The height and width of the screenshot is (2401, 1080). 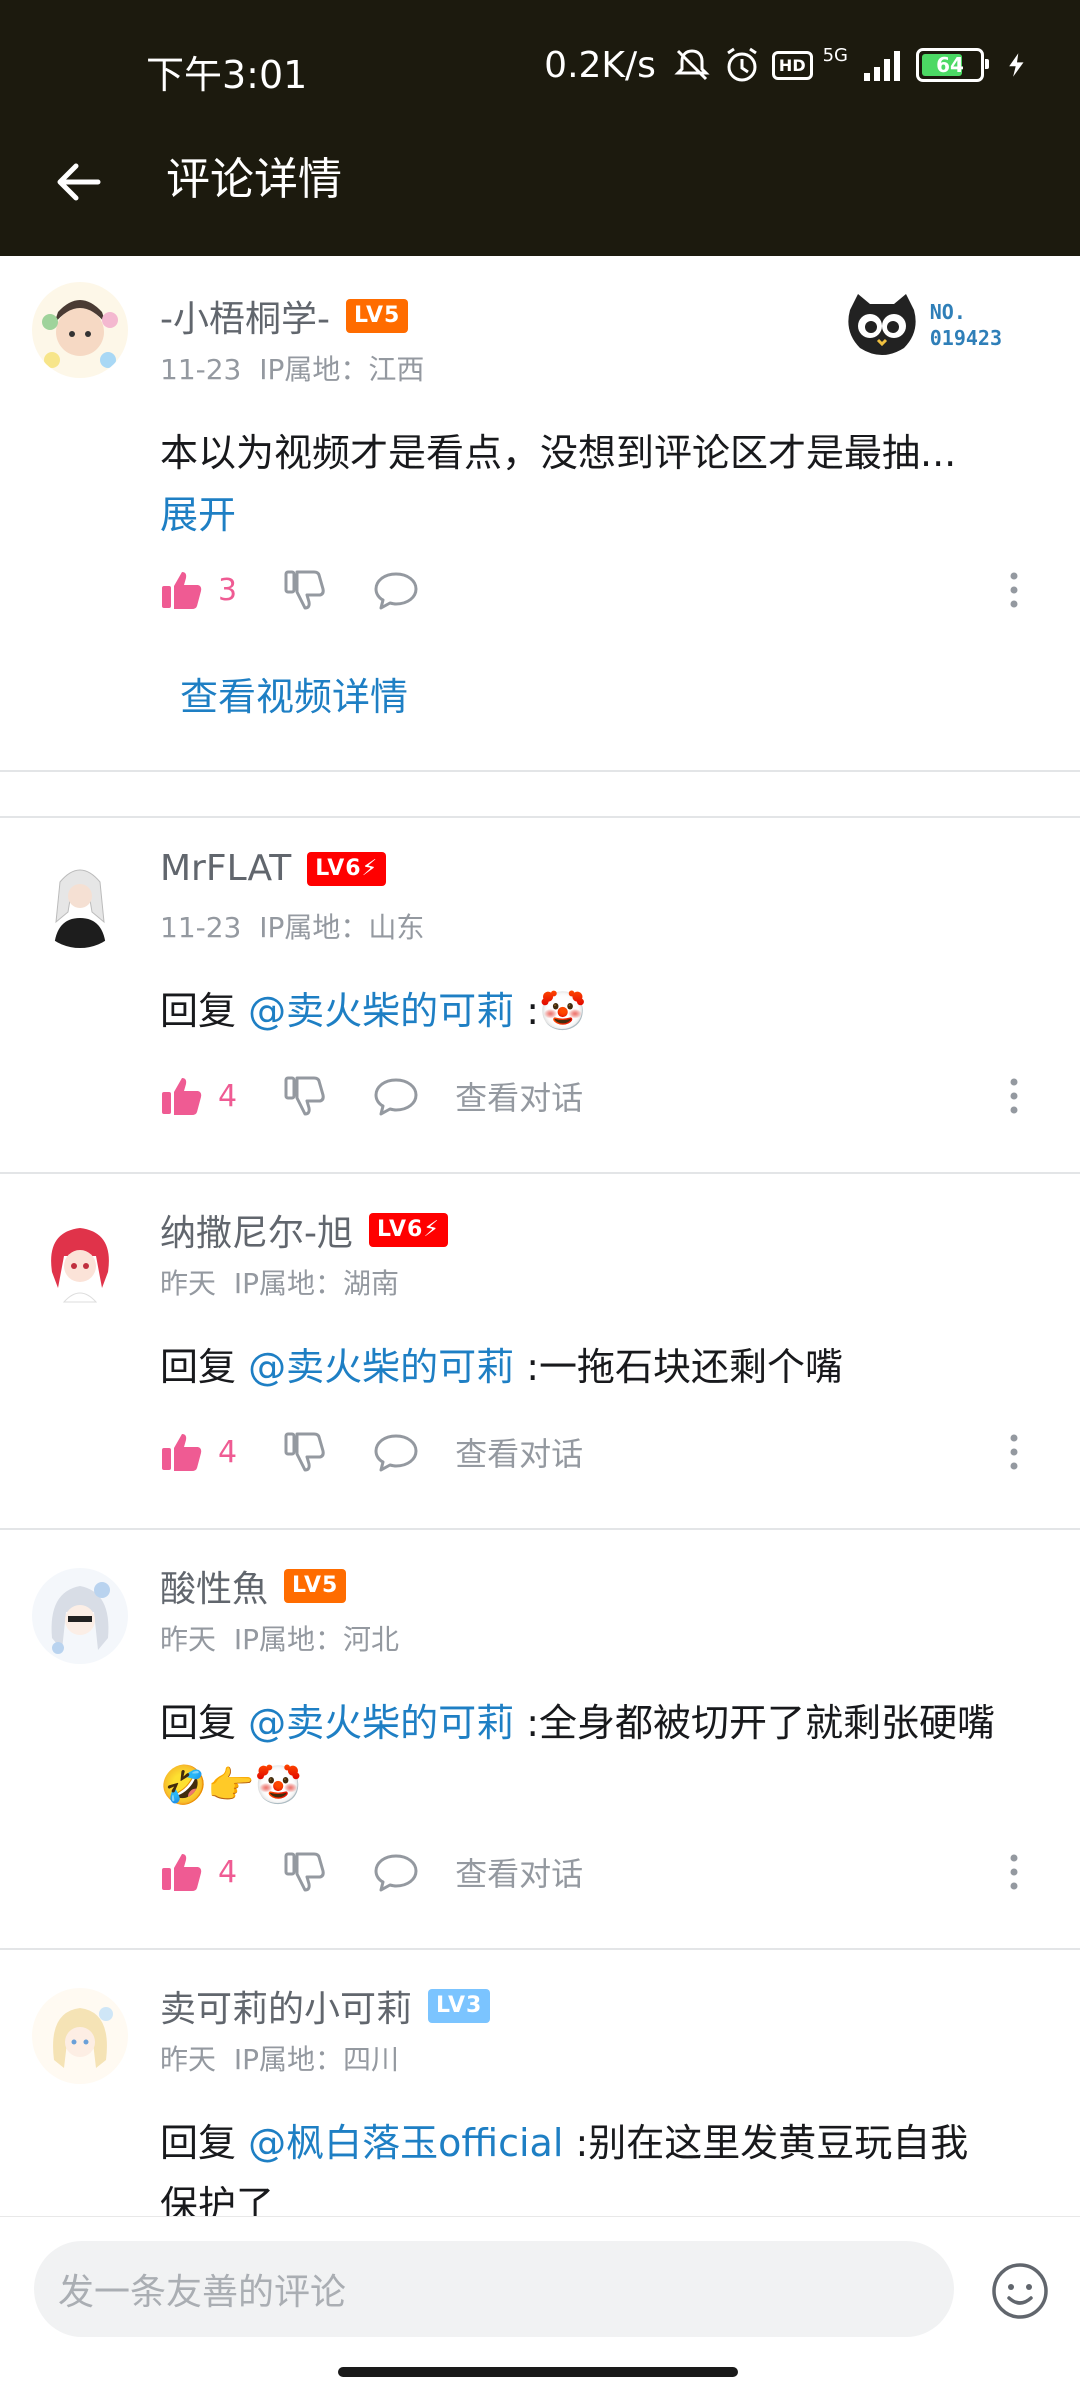 I want to click on comment-meta: 11-23 IP属地：山东, so click(x=292, y=926).